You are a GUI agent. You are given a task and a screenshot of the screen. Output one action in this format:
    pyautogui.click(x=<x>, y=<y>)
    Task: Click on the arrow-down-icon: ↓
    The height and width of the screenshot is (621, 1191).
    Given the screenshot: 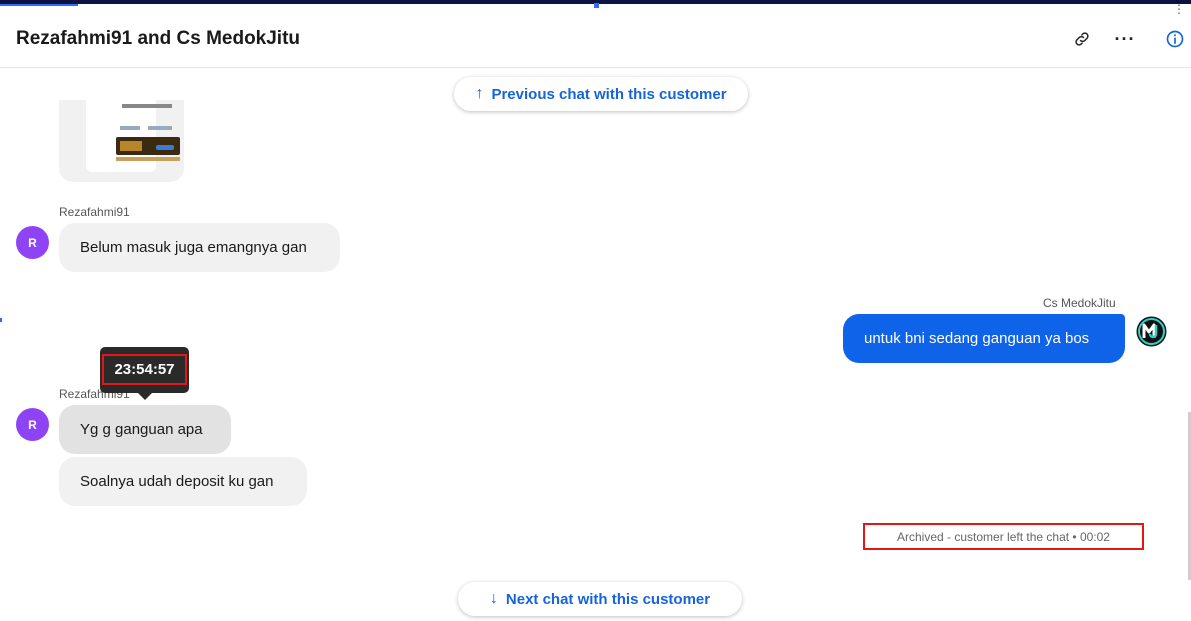 What is the action you would take?
    pyautogui.click(x=493, y=598)
    